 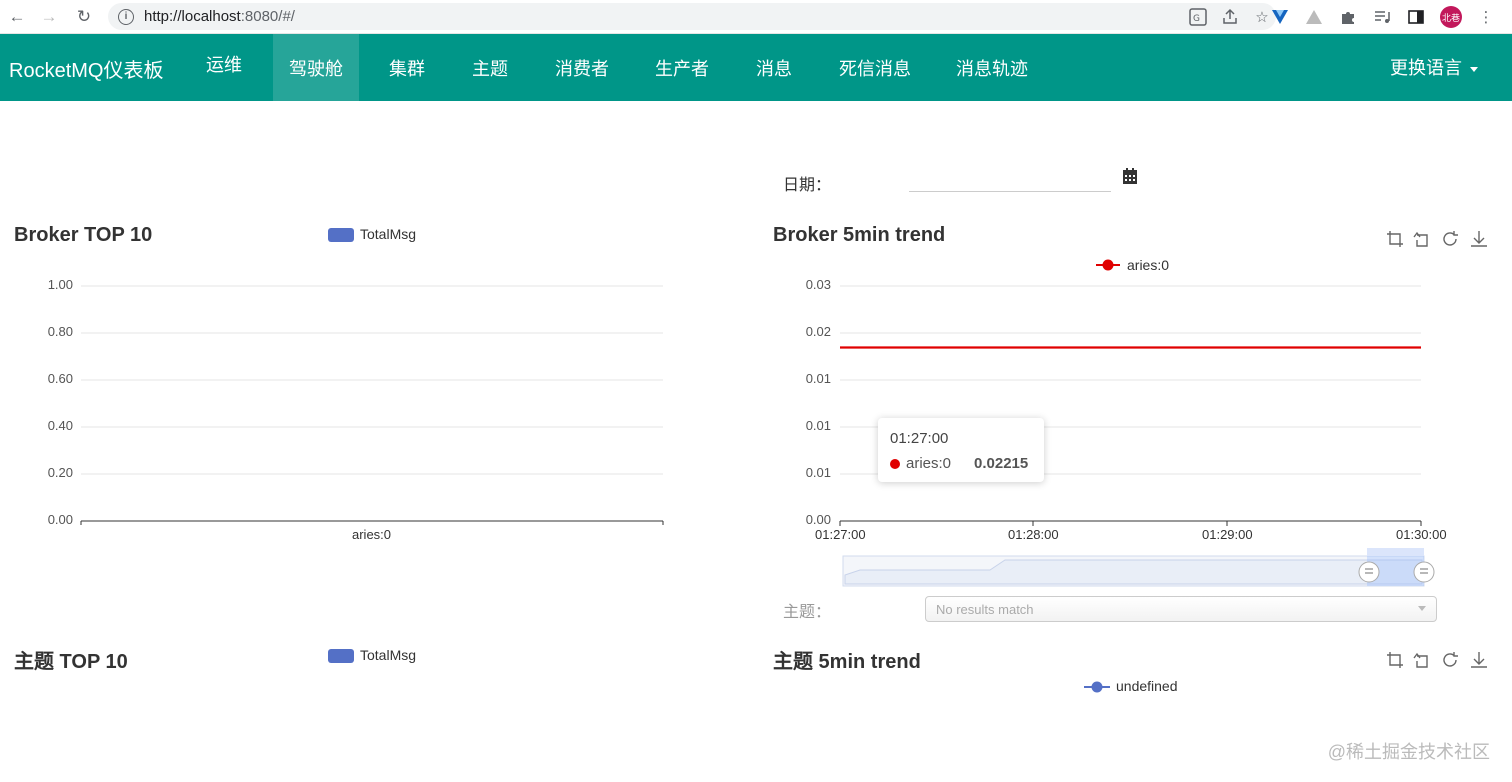 I want to click on x-tick-label: aries:0, so click(x=372, y=534).